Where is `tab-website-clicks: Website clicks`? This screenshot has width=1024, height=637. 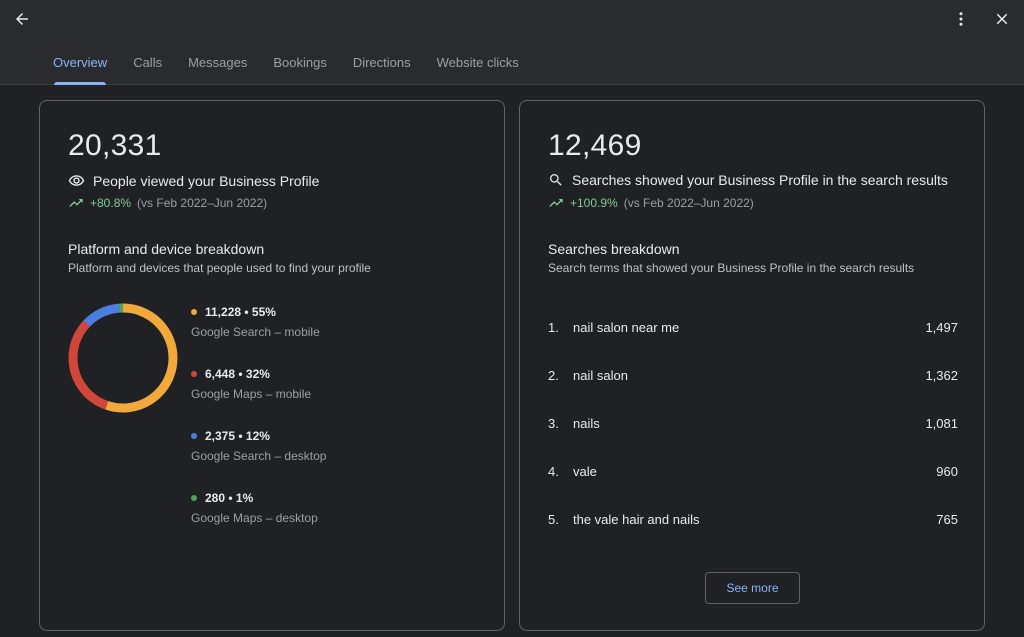 tab-website-clicks: Website clicks is located at coordinates (478, 65).